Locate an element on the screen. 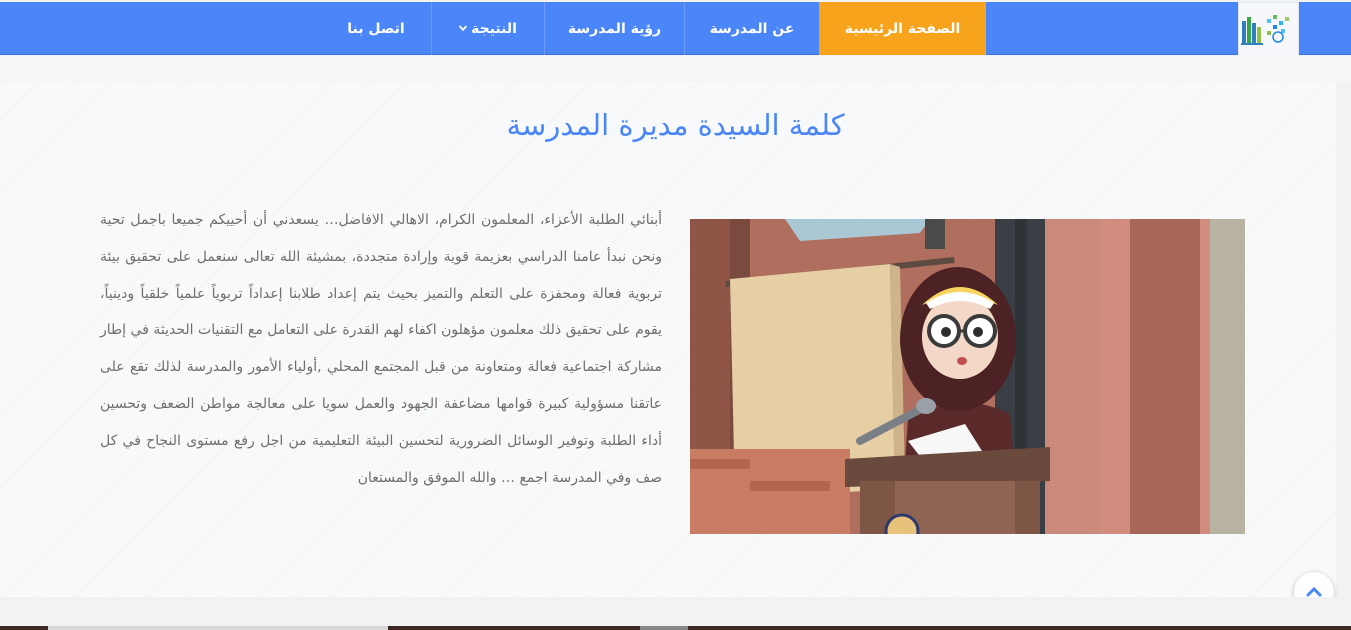 This screenshot has width=1351, height=630. footer-bar is located at coordinates (675, 628).